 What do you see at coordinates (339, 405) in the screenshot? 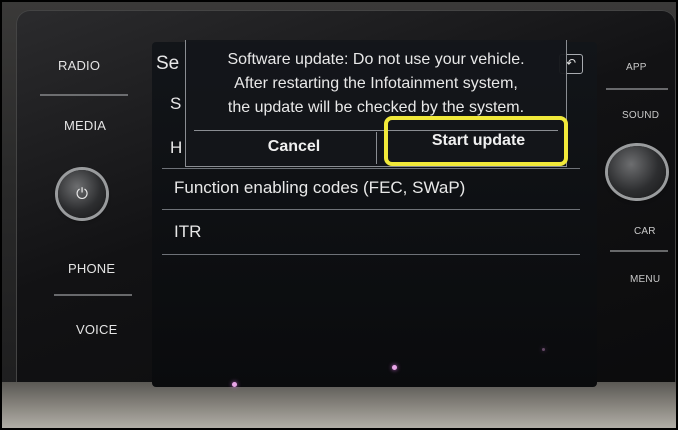
I see `dashboard-trim` at bounding box center [339, 405].